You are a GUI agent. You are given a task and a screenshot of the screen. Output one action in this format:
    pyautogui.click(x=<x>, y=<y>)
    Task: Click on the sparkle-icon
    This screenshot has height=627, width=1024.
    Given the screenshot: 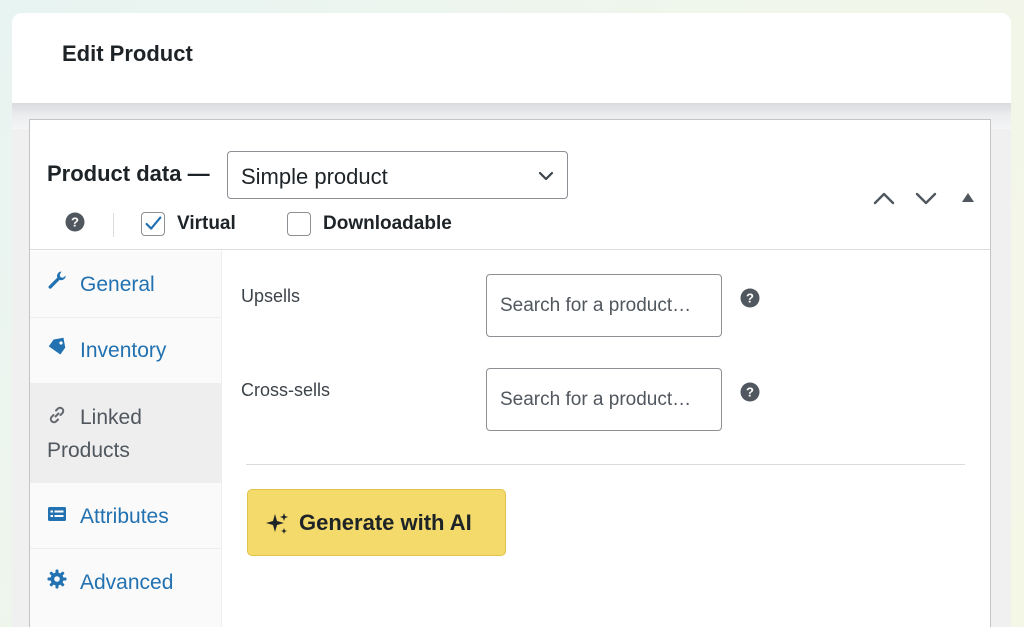 What is the action you would take?
    pyautogui.click(x=277, y=523)
    